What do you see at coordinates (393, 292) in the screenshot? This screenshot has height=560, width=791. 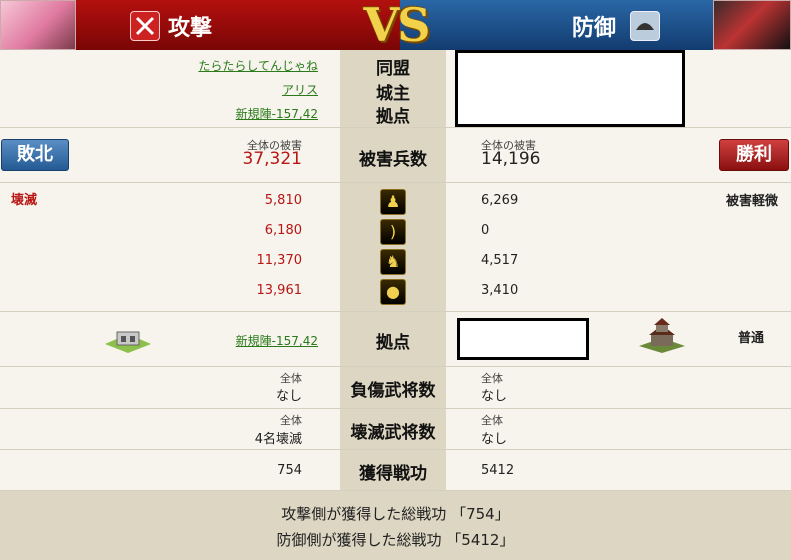 I see `siege-icon: ●` at bounding box center [393, 292].